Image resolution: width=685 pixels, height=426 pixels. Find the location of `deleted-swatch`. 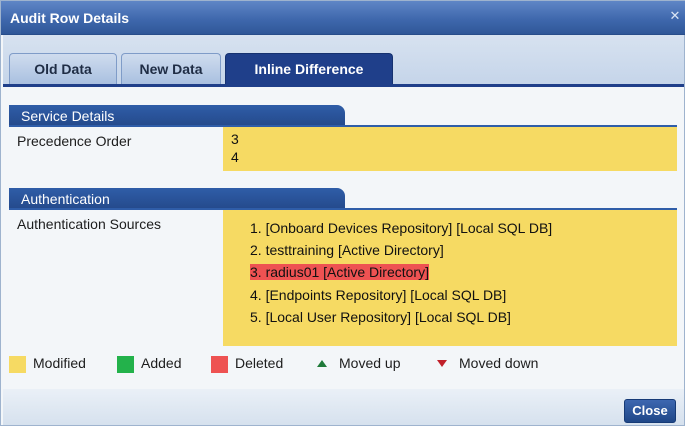

deleted-swatch is located at coordinates (219, 364).